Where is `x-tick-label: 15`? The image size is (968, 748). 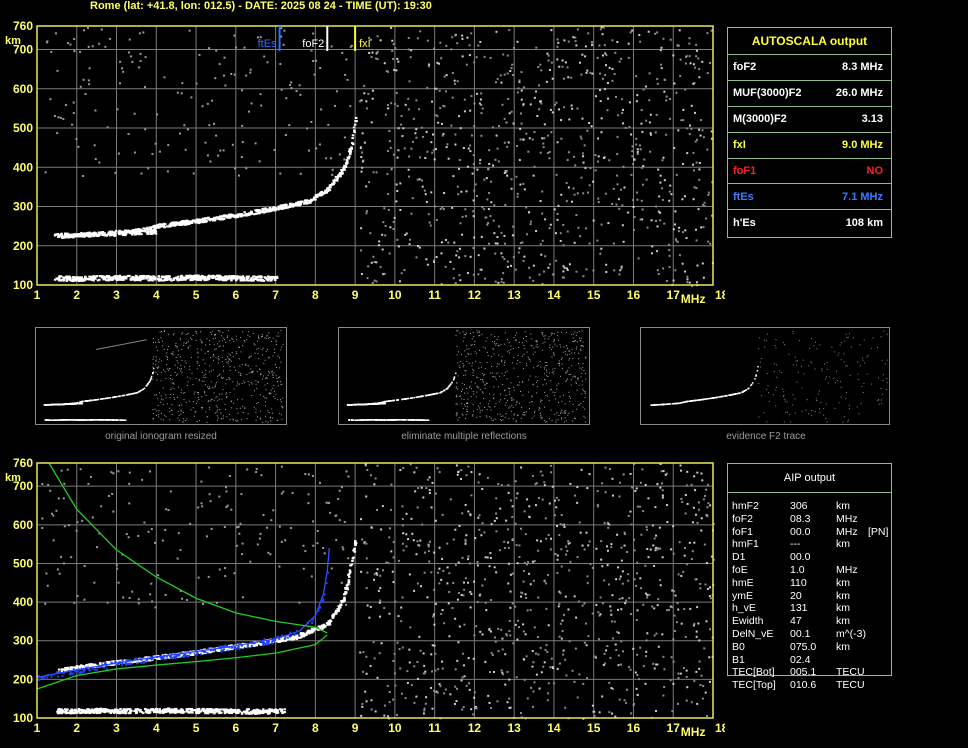 x-tick-label: 15 is located at coordinates (594, 295).